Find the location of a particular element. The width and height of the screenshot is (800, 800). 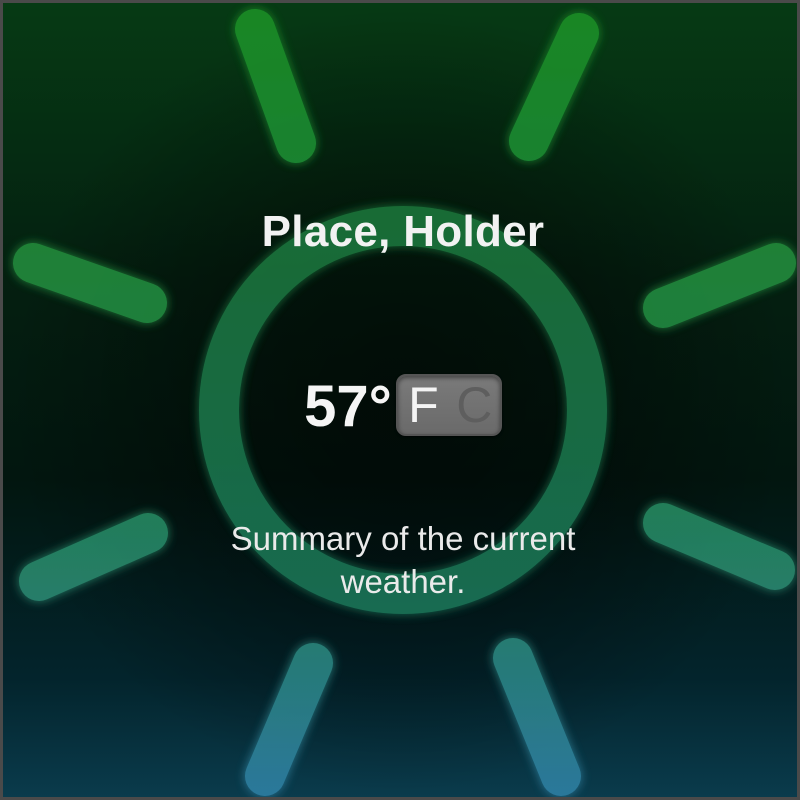

weather-summary: Summary of the current weather. is located at coordinates (403, 560).